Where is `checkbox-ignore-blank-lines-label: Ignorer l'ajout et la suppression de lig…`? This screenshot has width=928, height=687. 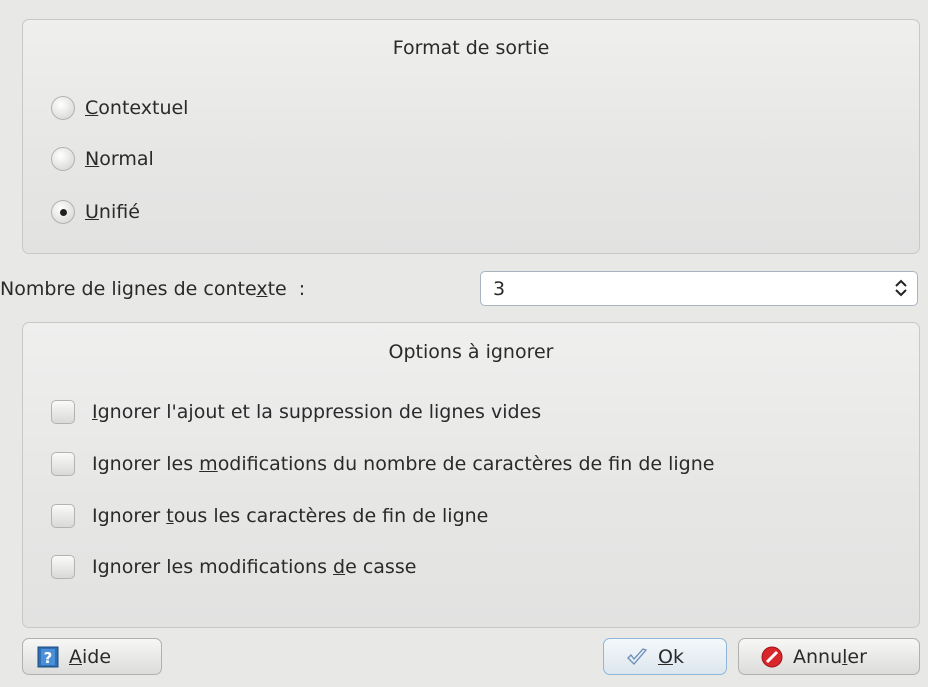 checkbox-ignore-blank-lines-label: Ignorer l'ajout et la suppression de lig… is located at coordinates (317, 412).